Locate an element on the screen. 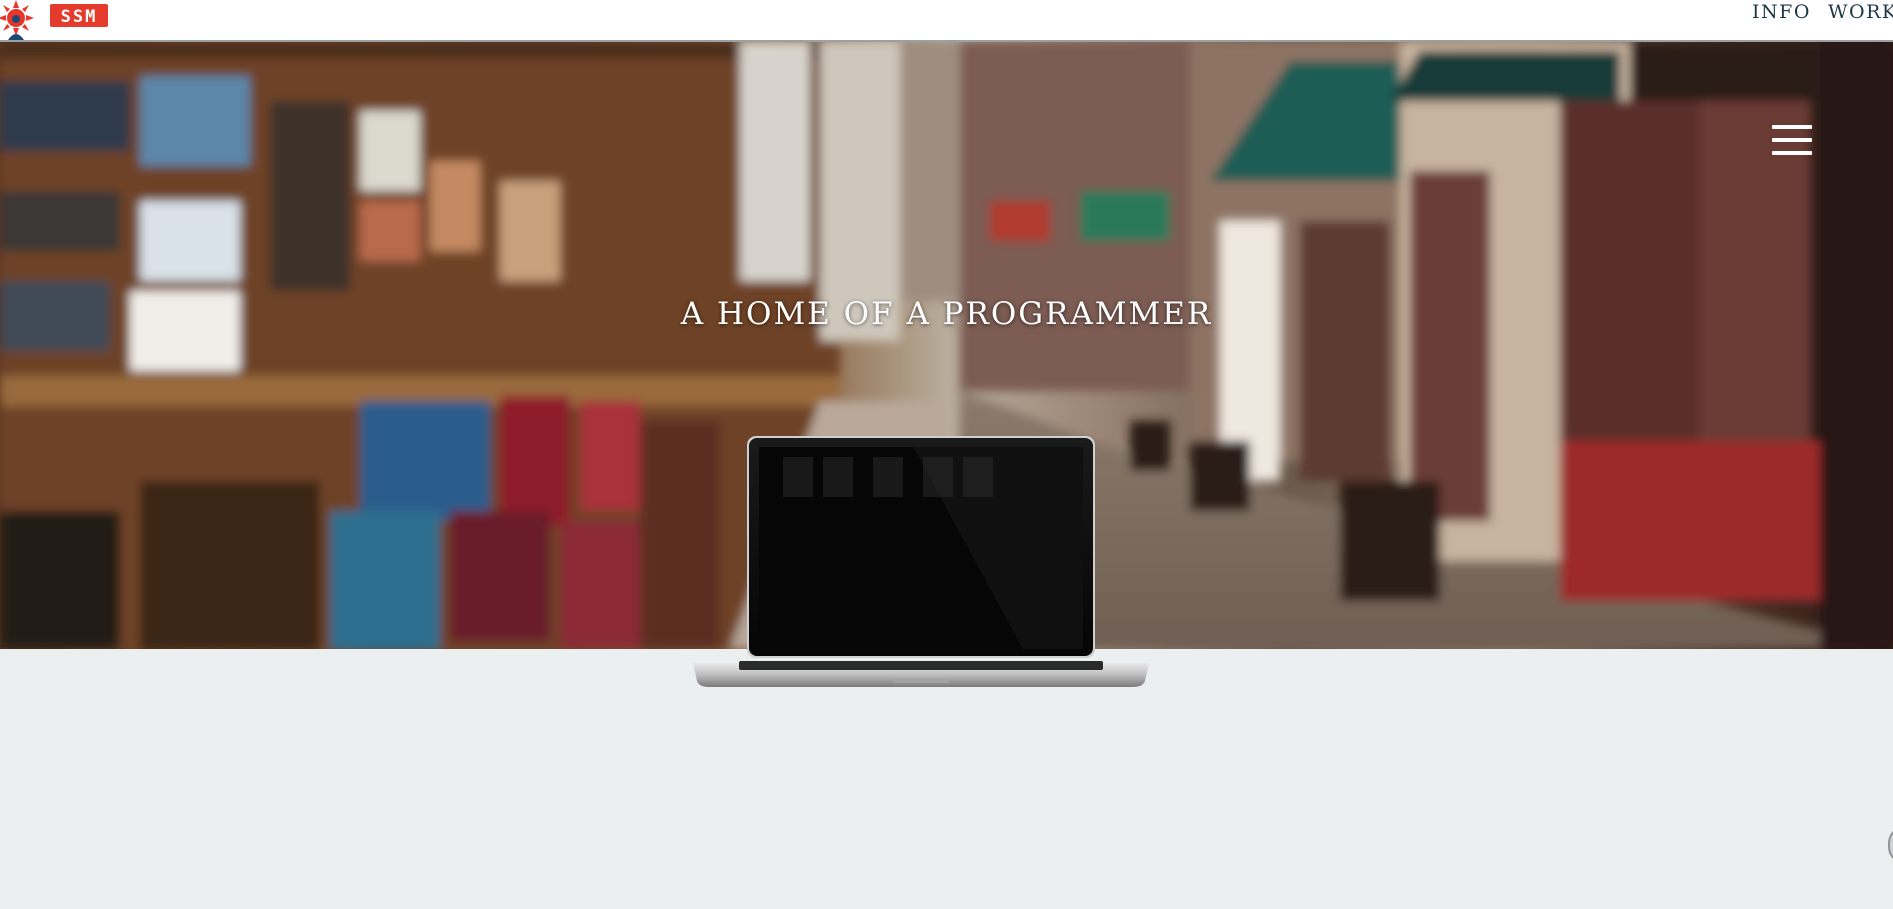 The image size is (1893, 909). nav-link-works: WORKS is located at coordinates (1860, 12).